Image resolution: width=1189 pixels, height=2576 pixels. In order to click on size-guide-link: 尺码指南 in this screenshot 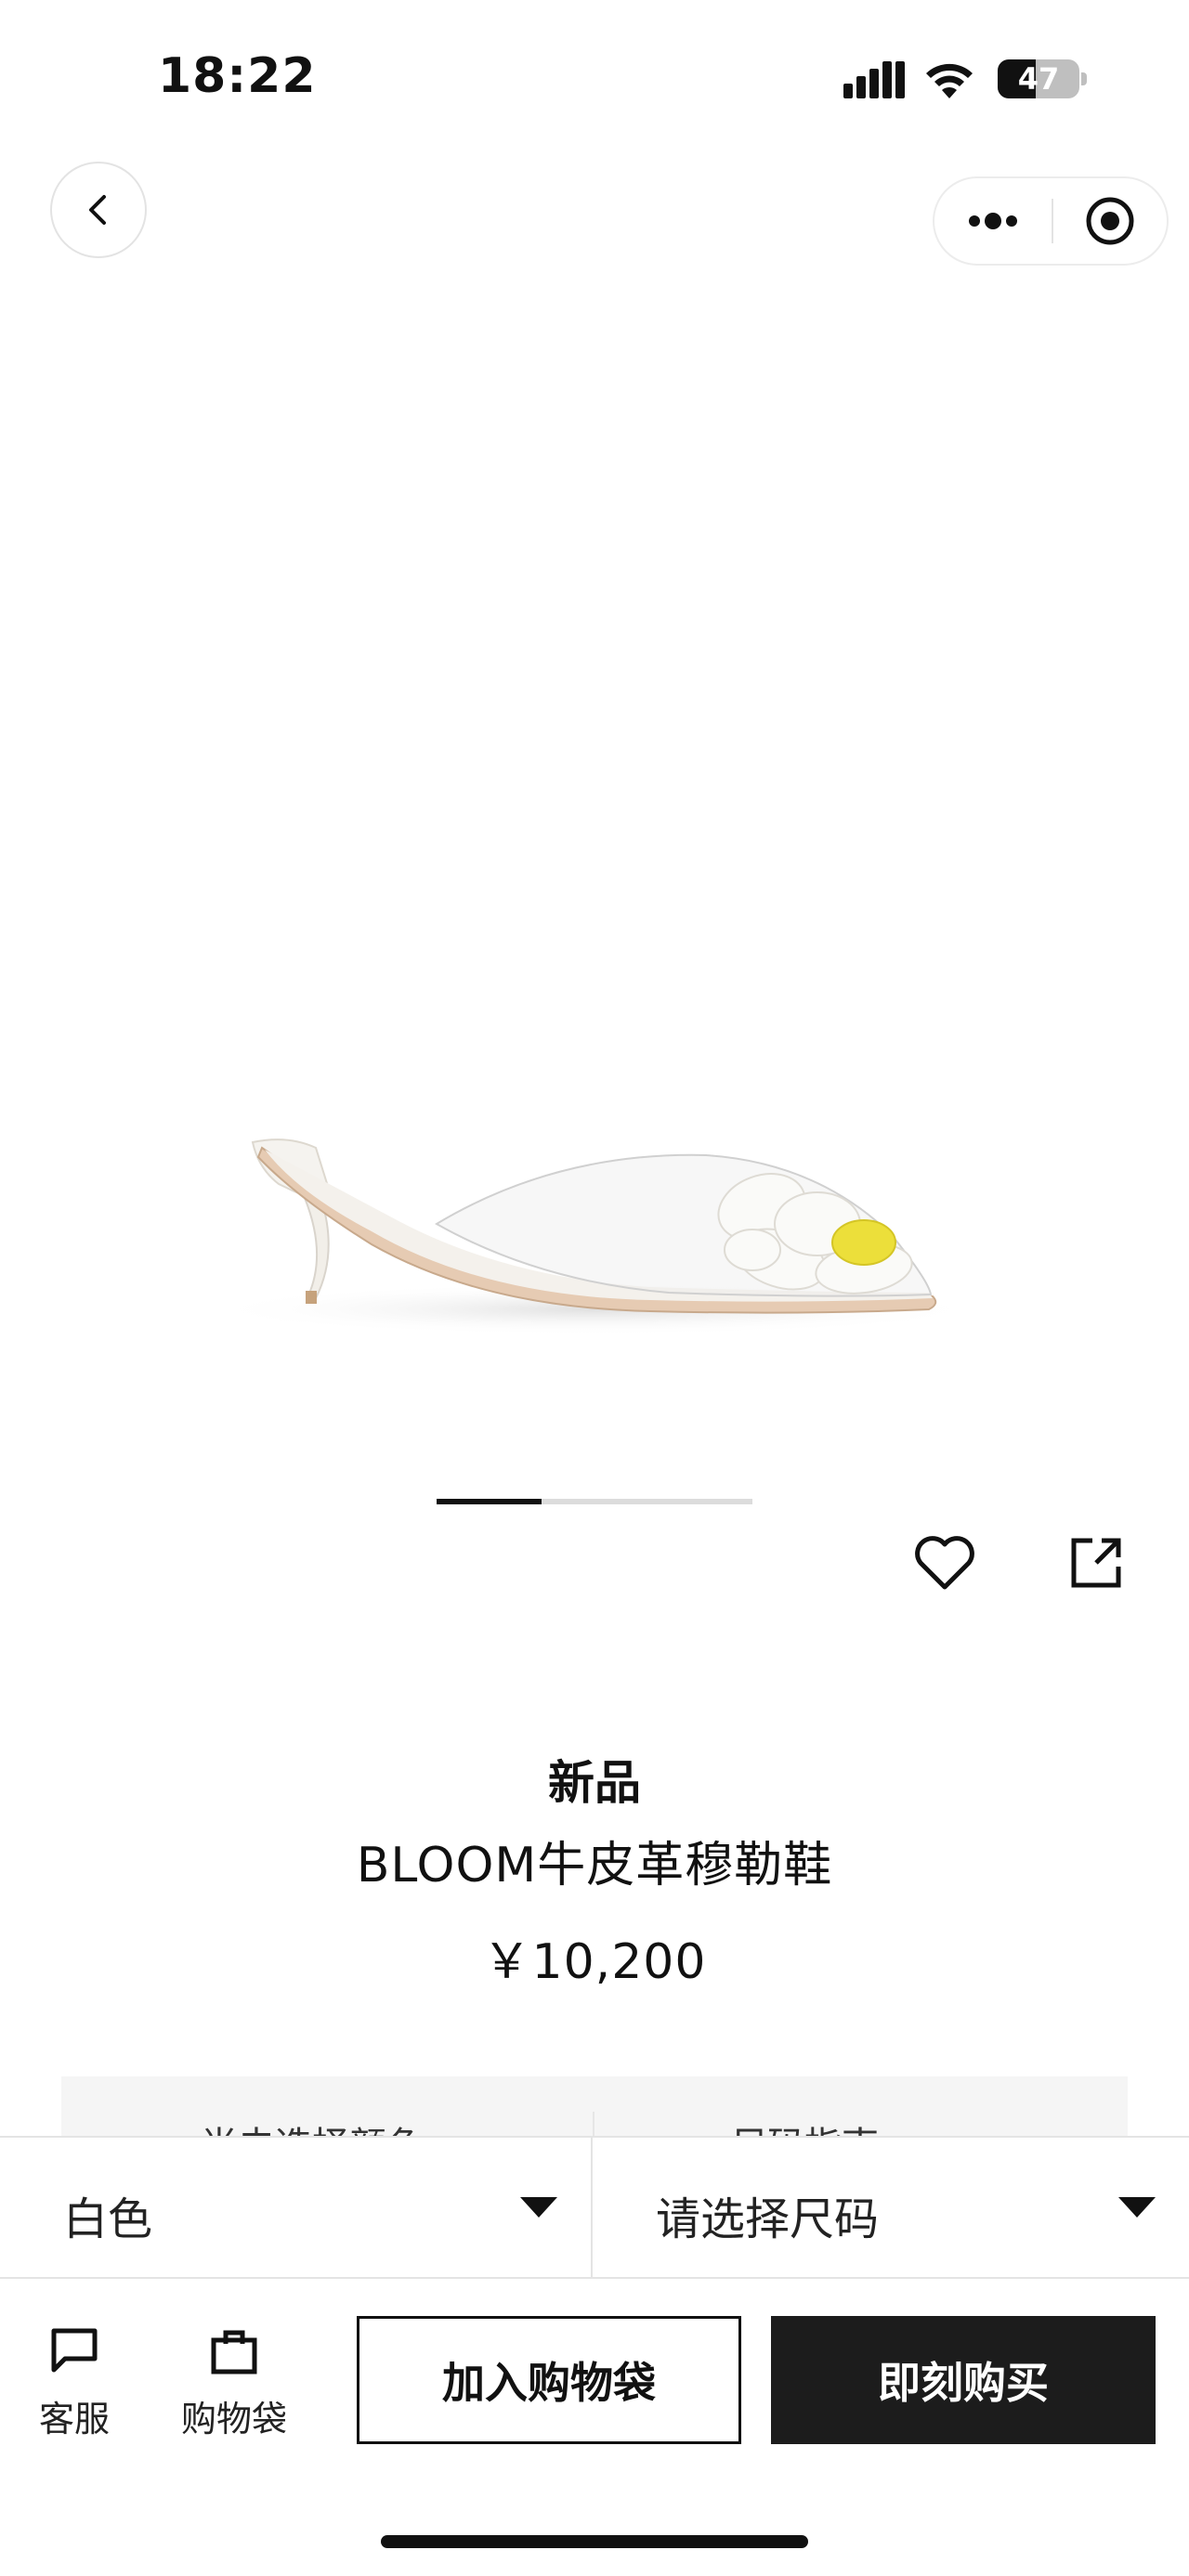, I will do `click(804, 2125)`.